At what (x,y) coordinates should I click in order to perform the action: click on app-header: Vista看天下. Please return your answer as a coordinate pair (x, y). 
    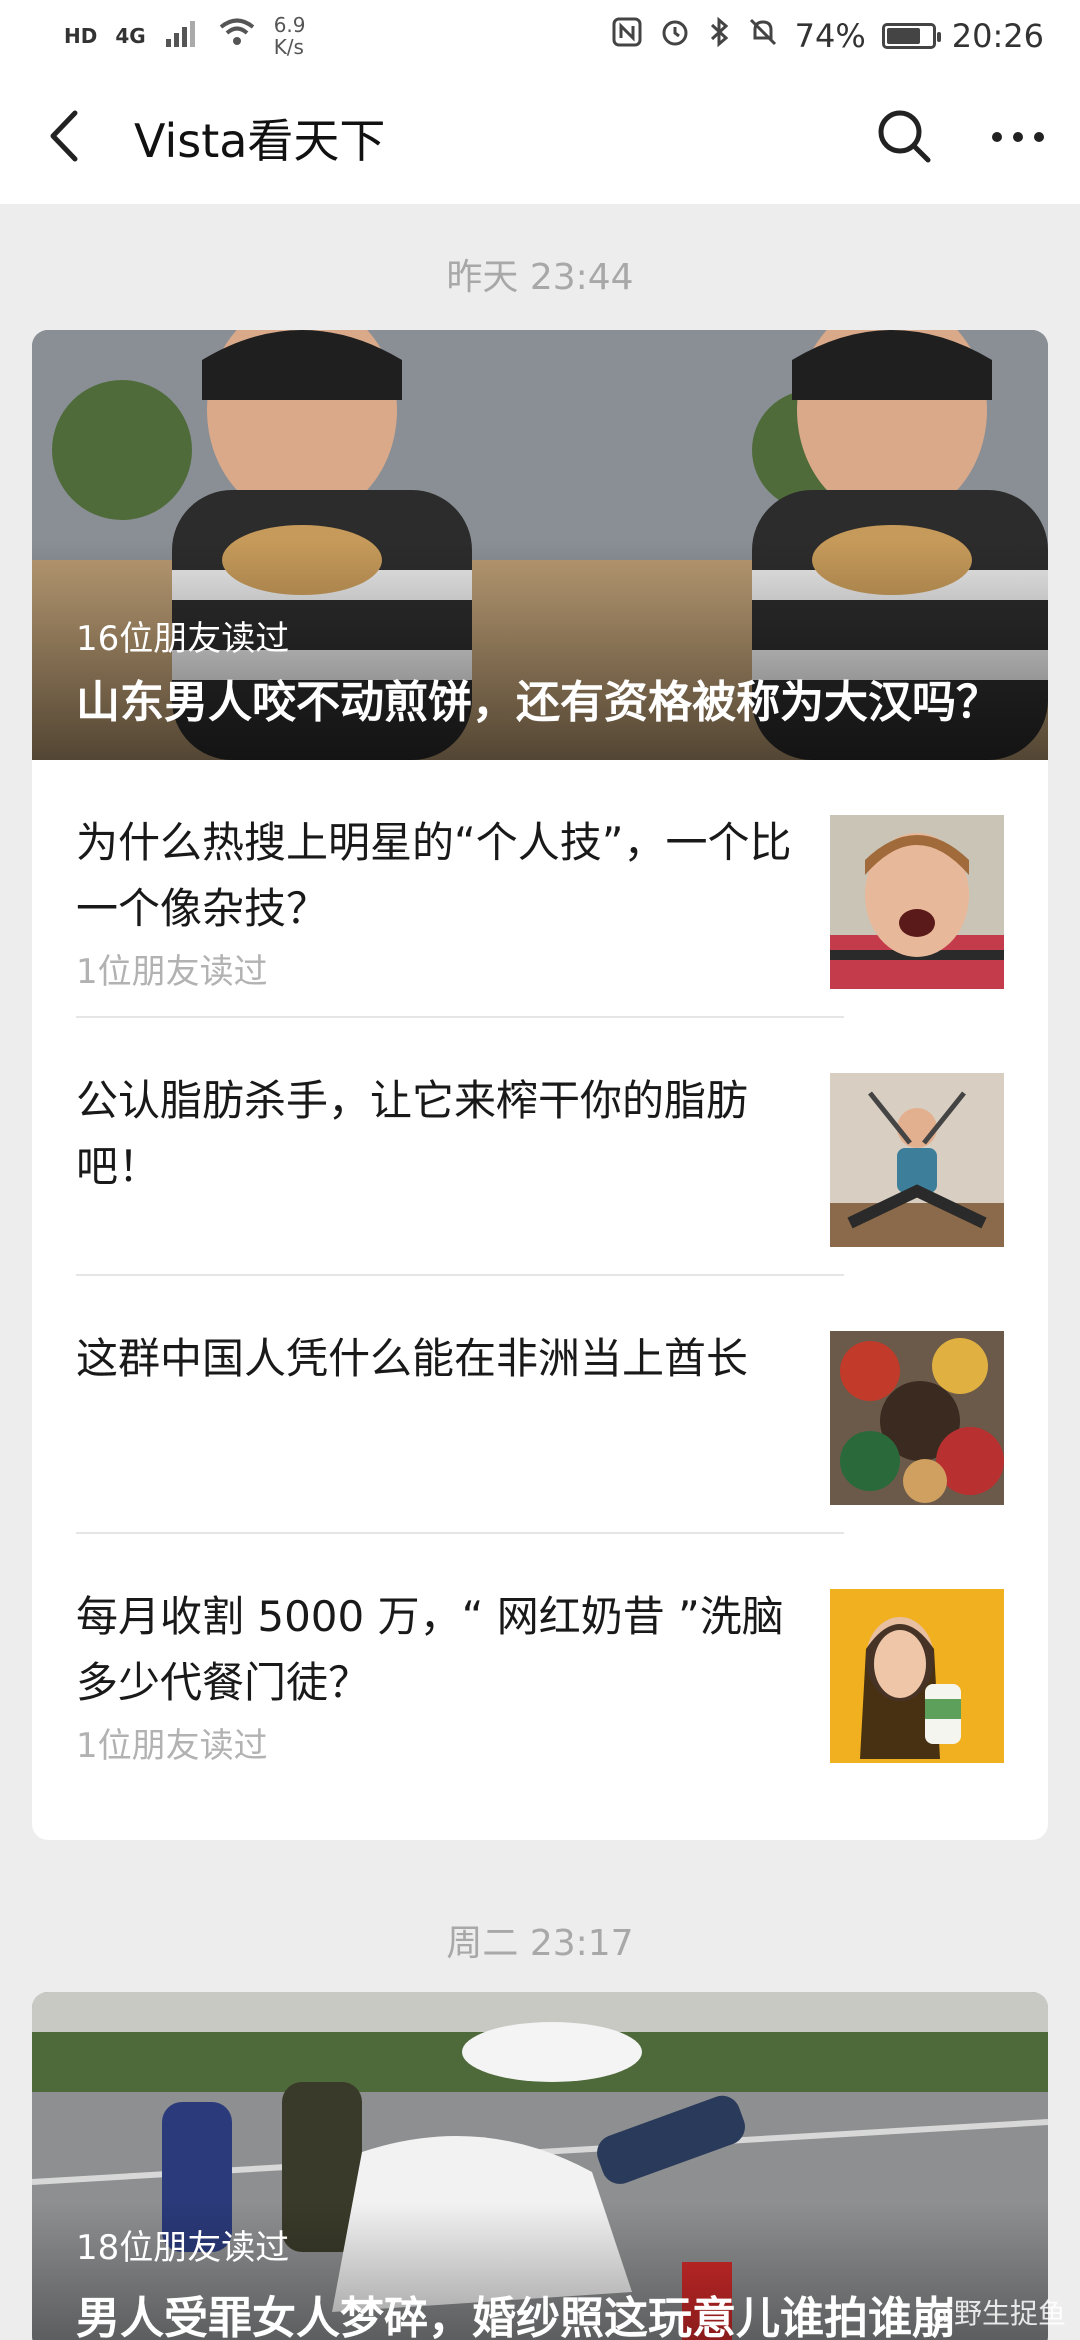
    Looking at the image, I should click on (540, 138).